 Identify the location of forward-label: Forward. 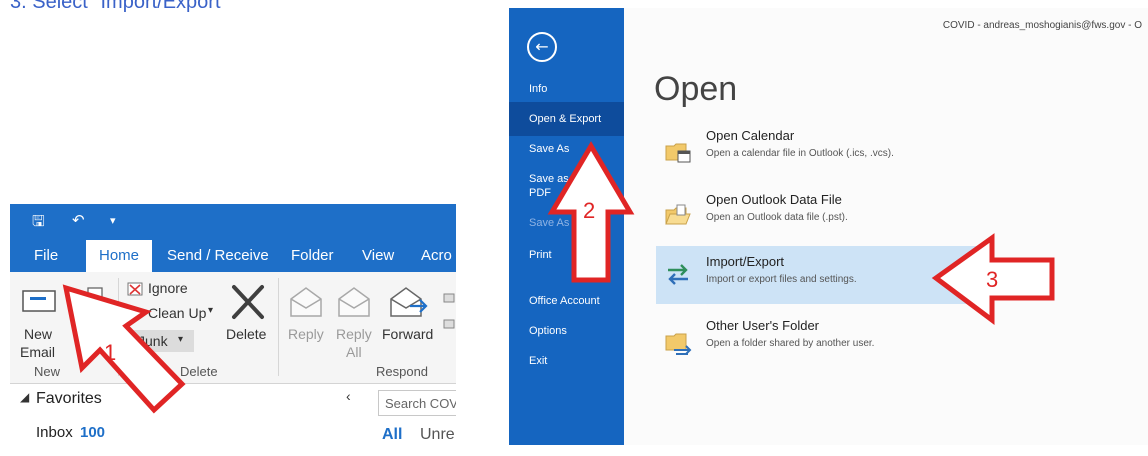
(408, 334).